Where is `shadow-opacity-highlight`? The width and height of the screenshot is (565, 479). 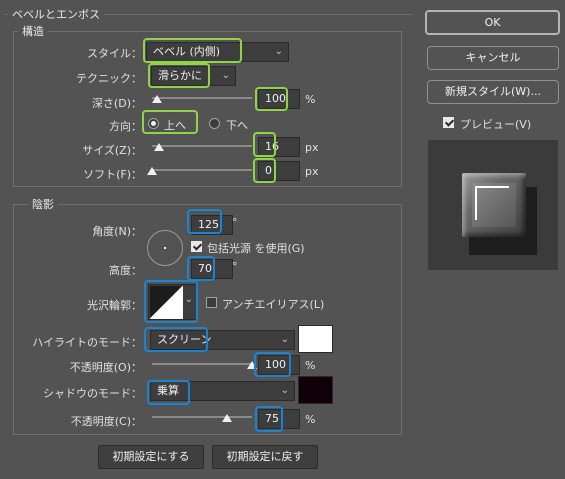
shadow-opacity-highlight is located at coordinates (269, 419).